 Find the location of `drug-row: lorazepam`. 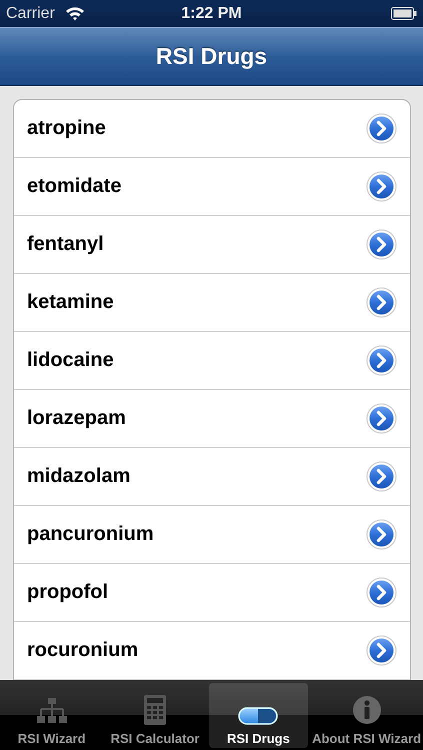

drug-row: lorazepam is located at coordinates (212, 419).